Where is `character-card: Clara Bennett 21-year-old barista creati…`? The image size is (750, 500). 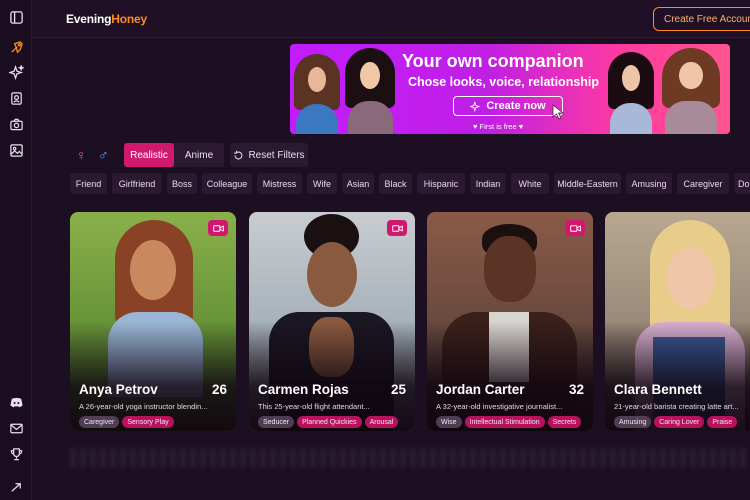
character-card: Clara Bennett 21-year-old barista creati… is located at coordinates (677, 321).